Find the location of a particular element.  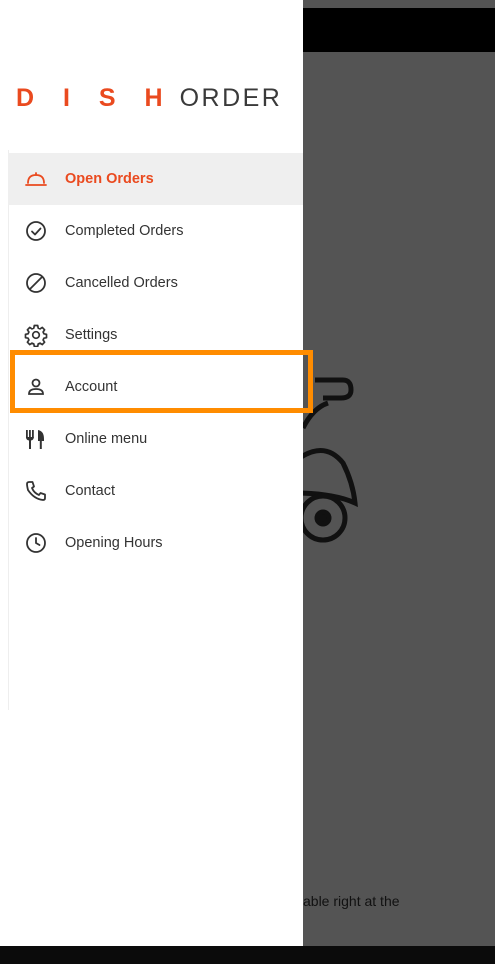

menu-item-label: Online menu is located at coordinates (106, 439).